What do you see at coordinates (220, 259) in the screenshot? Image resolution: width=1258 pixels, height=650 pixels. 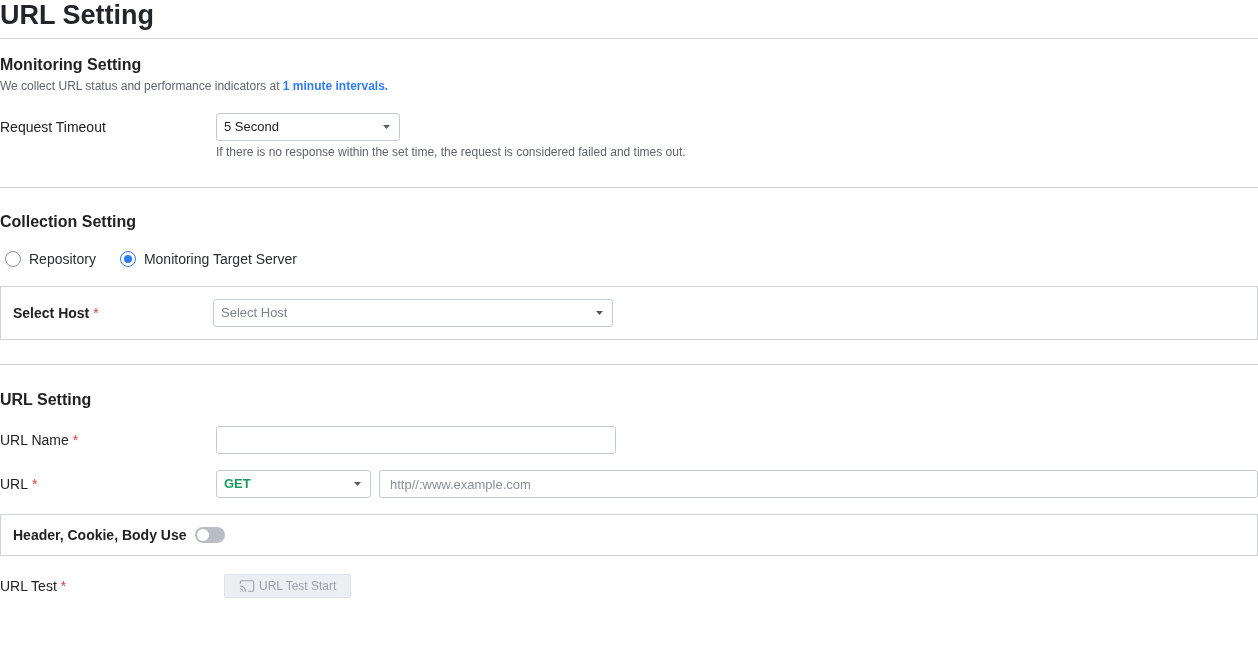 I see `radio-label: Monitoring Target Server` at bounding box center [220, 259].